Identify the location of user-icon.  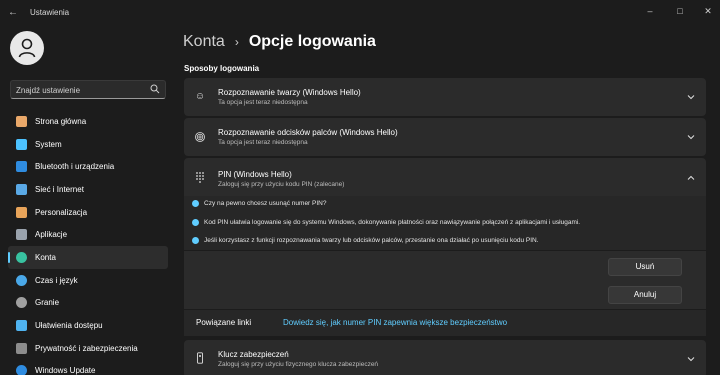
(27, 48).